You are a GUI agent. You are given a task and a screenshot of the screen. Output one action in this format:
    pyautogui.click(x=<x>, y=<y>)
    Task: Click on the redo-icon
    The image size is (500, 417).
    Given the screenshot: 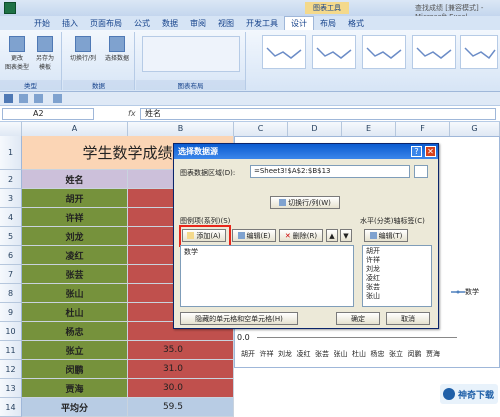 What is the action you would take?
    pyautogui.click(x=38, y=98)
    